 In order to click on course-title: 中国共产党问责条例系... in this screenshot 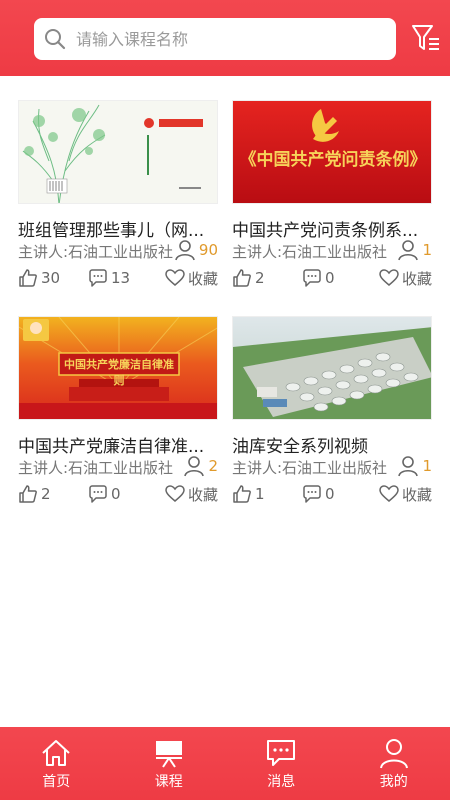, I will do `click(332, 228)`.